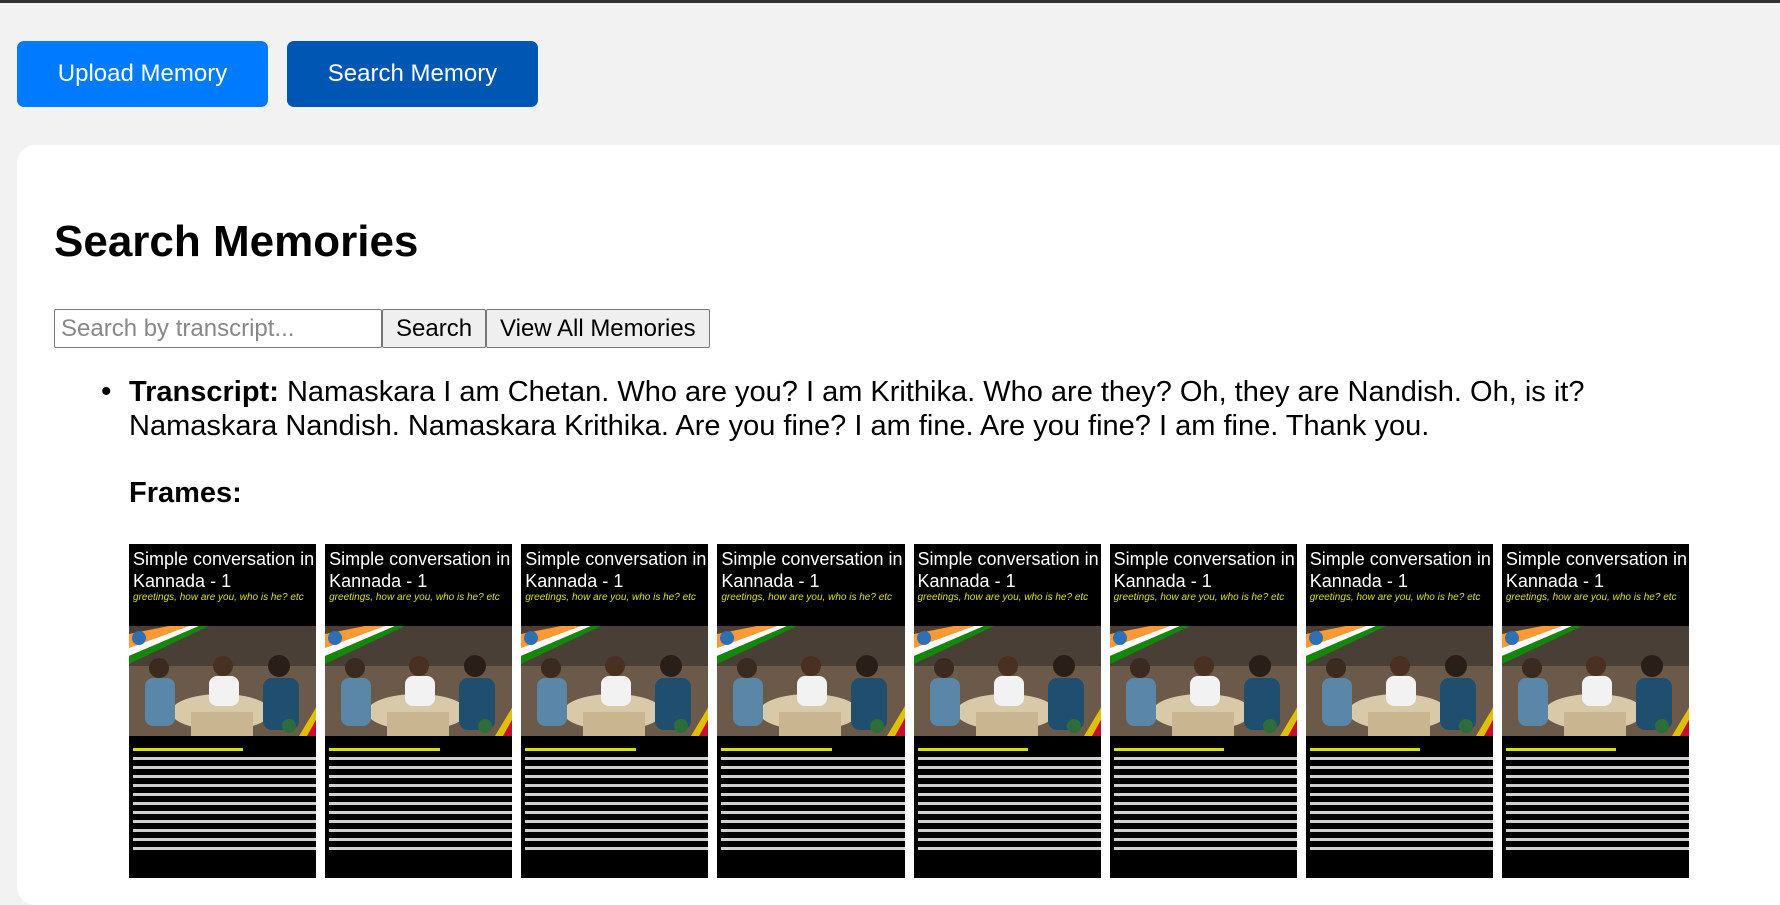 The image size is (1780, 905). I want to click on view-all-memories-button: View All Memories, so click(598, 328).